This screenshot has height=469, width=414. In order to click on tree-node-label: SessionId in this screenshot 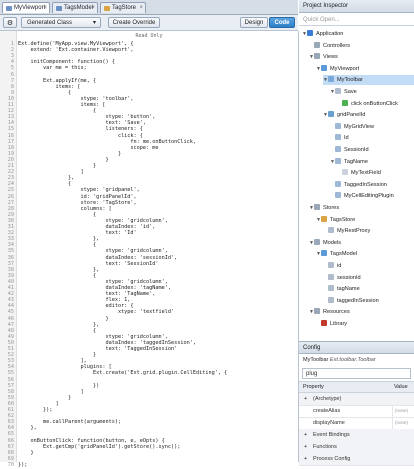, I will do `click(356, 150)`.